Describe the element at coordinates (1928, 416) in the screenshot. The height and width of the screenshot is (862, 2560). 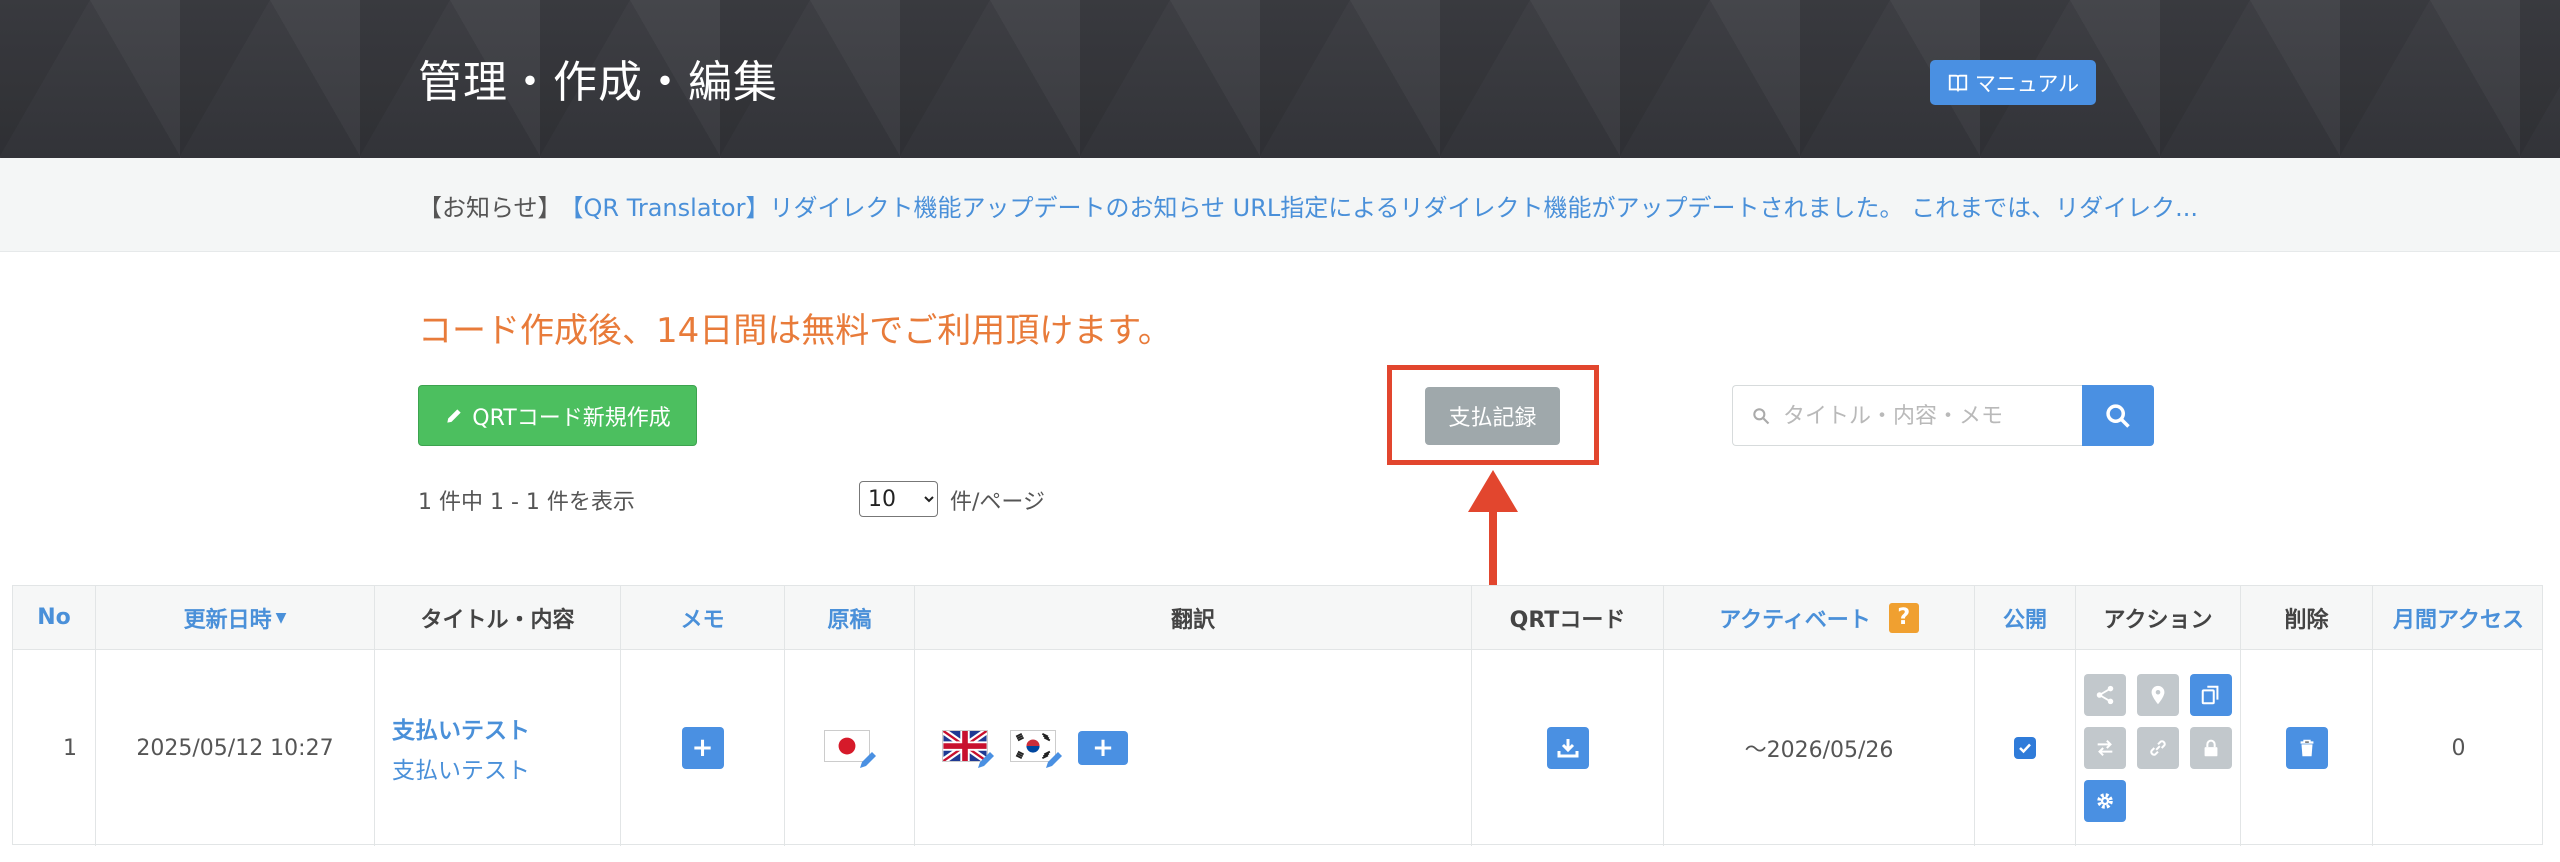
I see `search-input` at that location.